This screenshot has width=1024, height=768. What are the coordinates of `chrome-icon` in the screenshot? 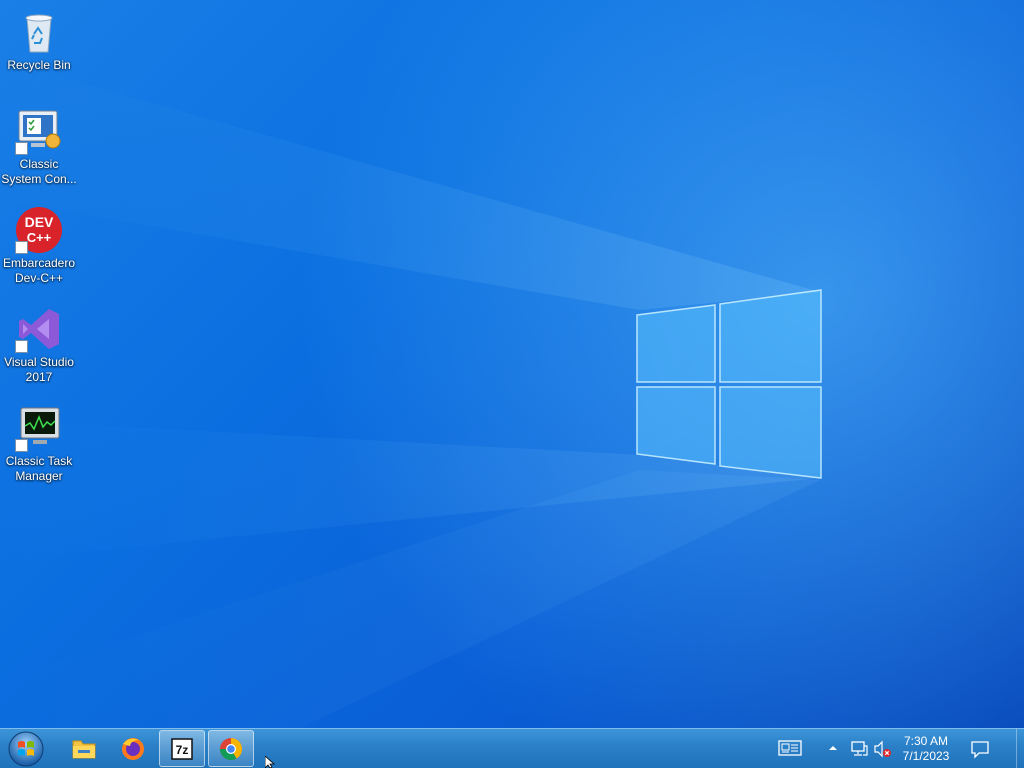 It's located at (231, 749).